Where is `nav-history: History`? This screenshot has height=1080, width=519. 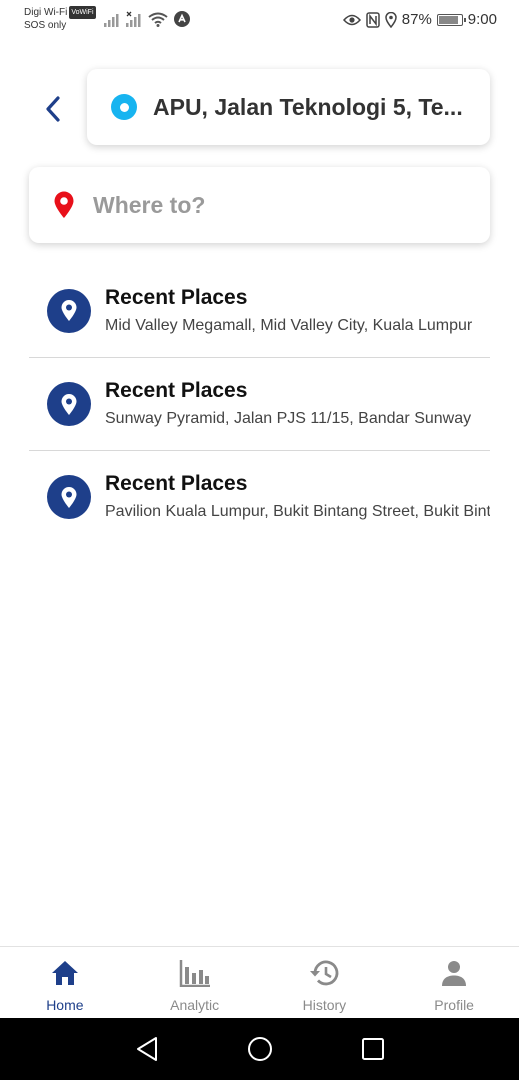 nav-history: History is located at coordinates (325, 982).